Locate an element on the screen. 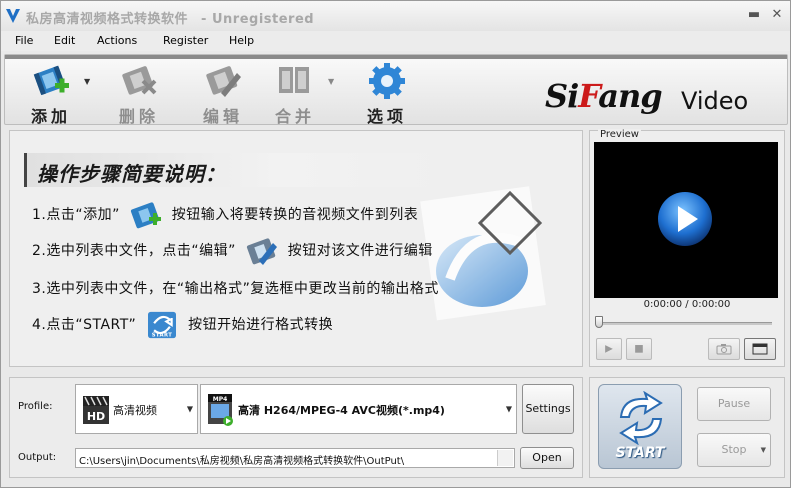  settings-button: Settings is located at coordinates (548, 409).